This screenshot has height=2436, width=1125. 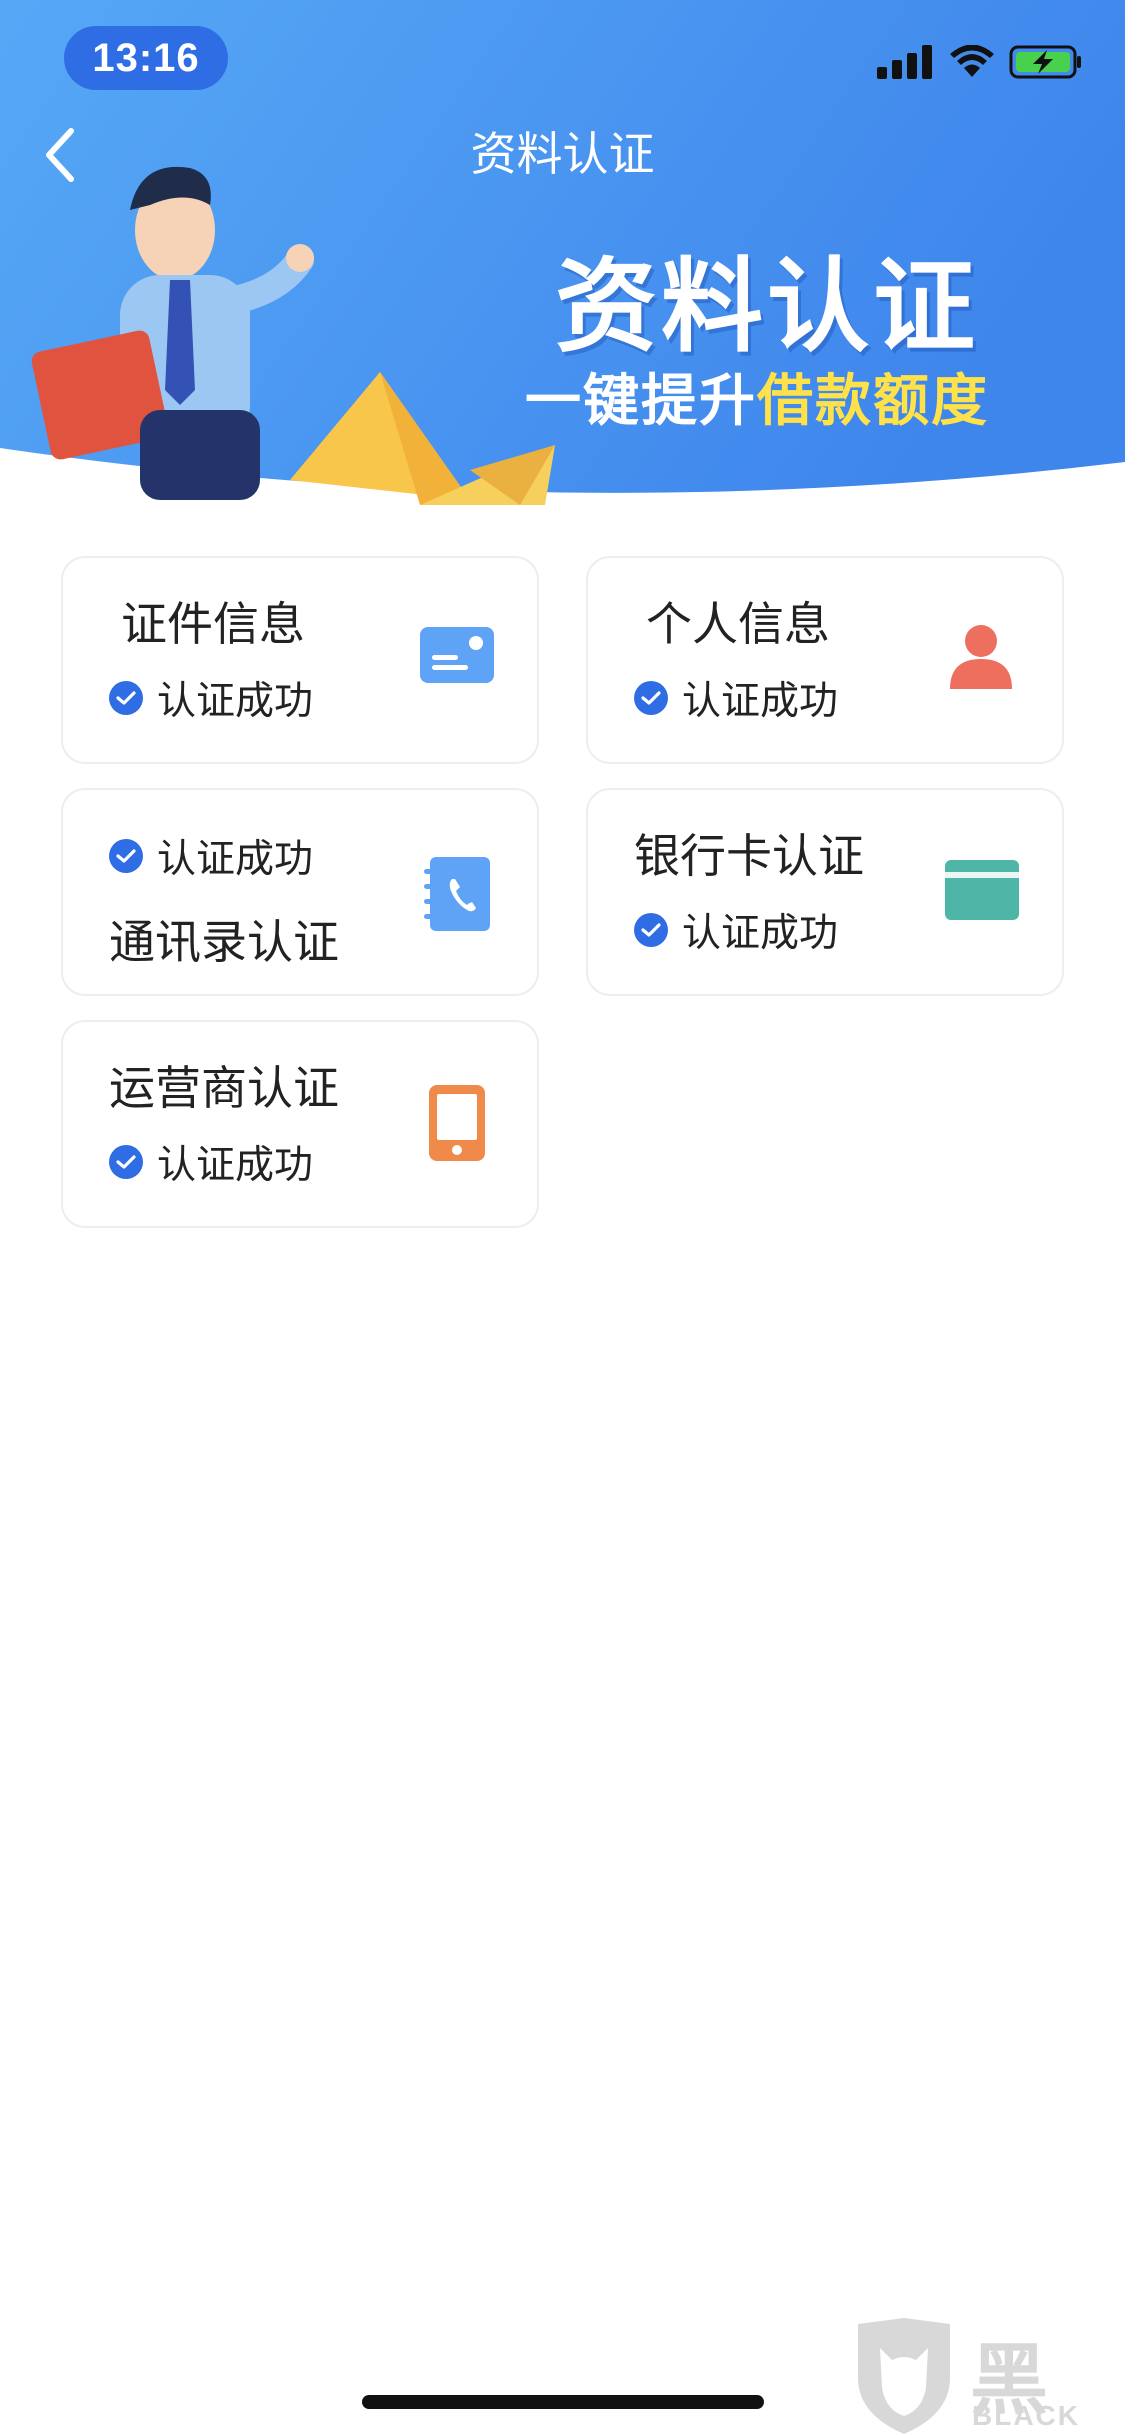 I want to click on id-card-icon, so click(x=457, y=655).